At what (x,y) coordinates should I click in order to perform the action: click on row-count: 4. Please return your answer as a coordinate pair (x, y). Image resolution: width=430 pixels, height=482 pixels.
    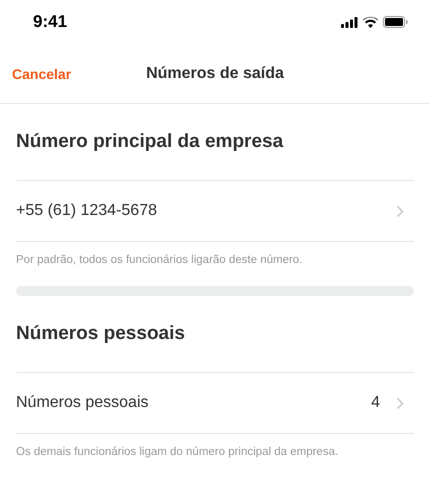
    Looking at the image, I should click on (375, 403).